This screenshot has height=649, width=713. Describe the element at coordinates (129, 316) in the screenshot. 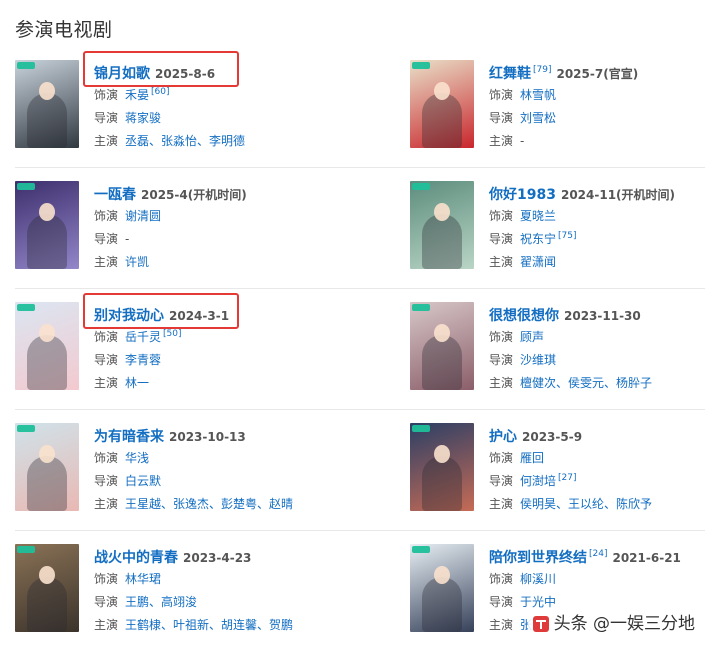

I see `drama-title-link: 别对我动心` at that location.